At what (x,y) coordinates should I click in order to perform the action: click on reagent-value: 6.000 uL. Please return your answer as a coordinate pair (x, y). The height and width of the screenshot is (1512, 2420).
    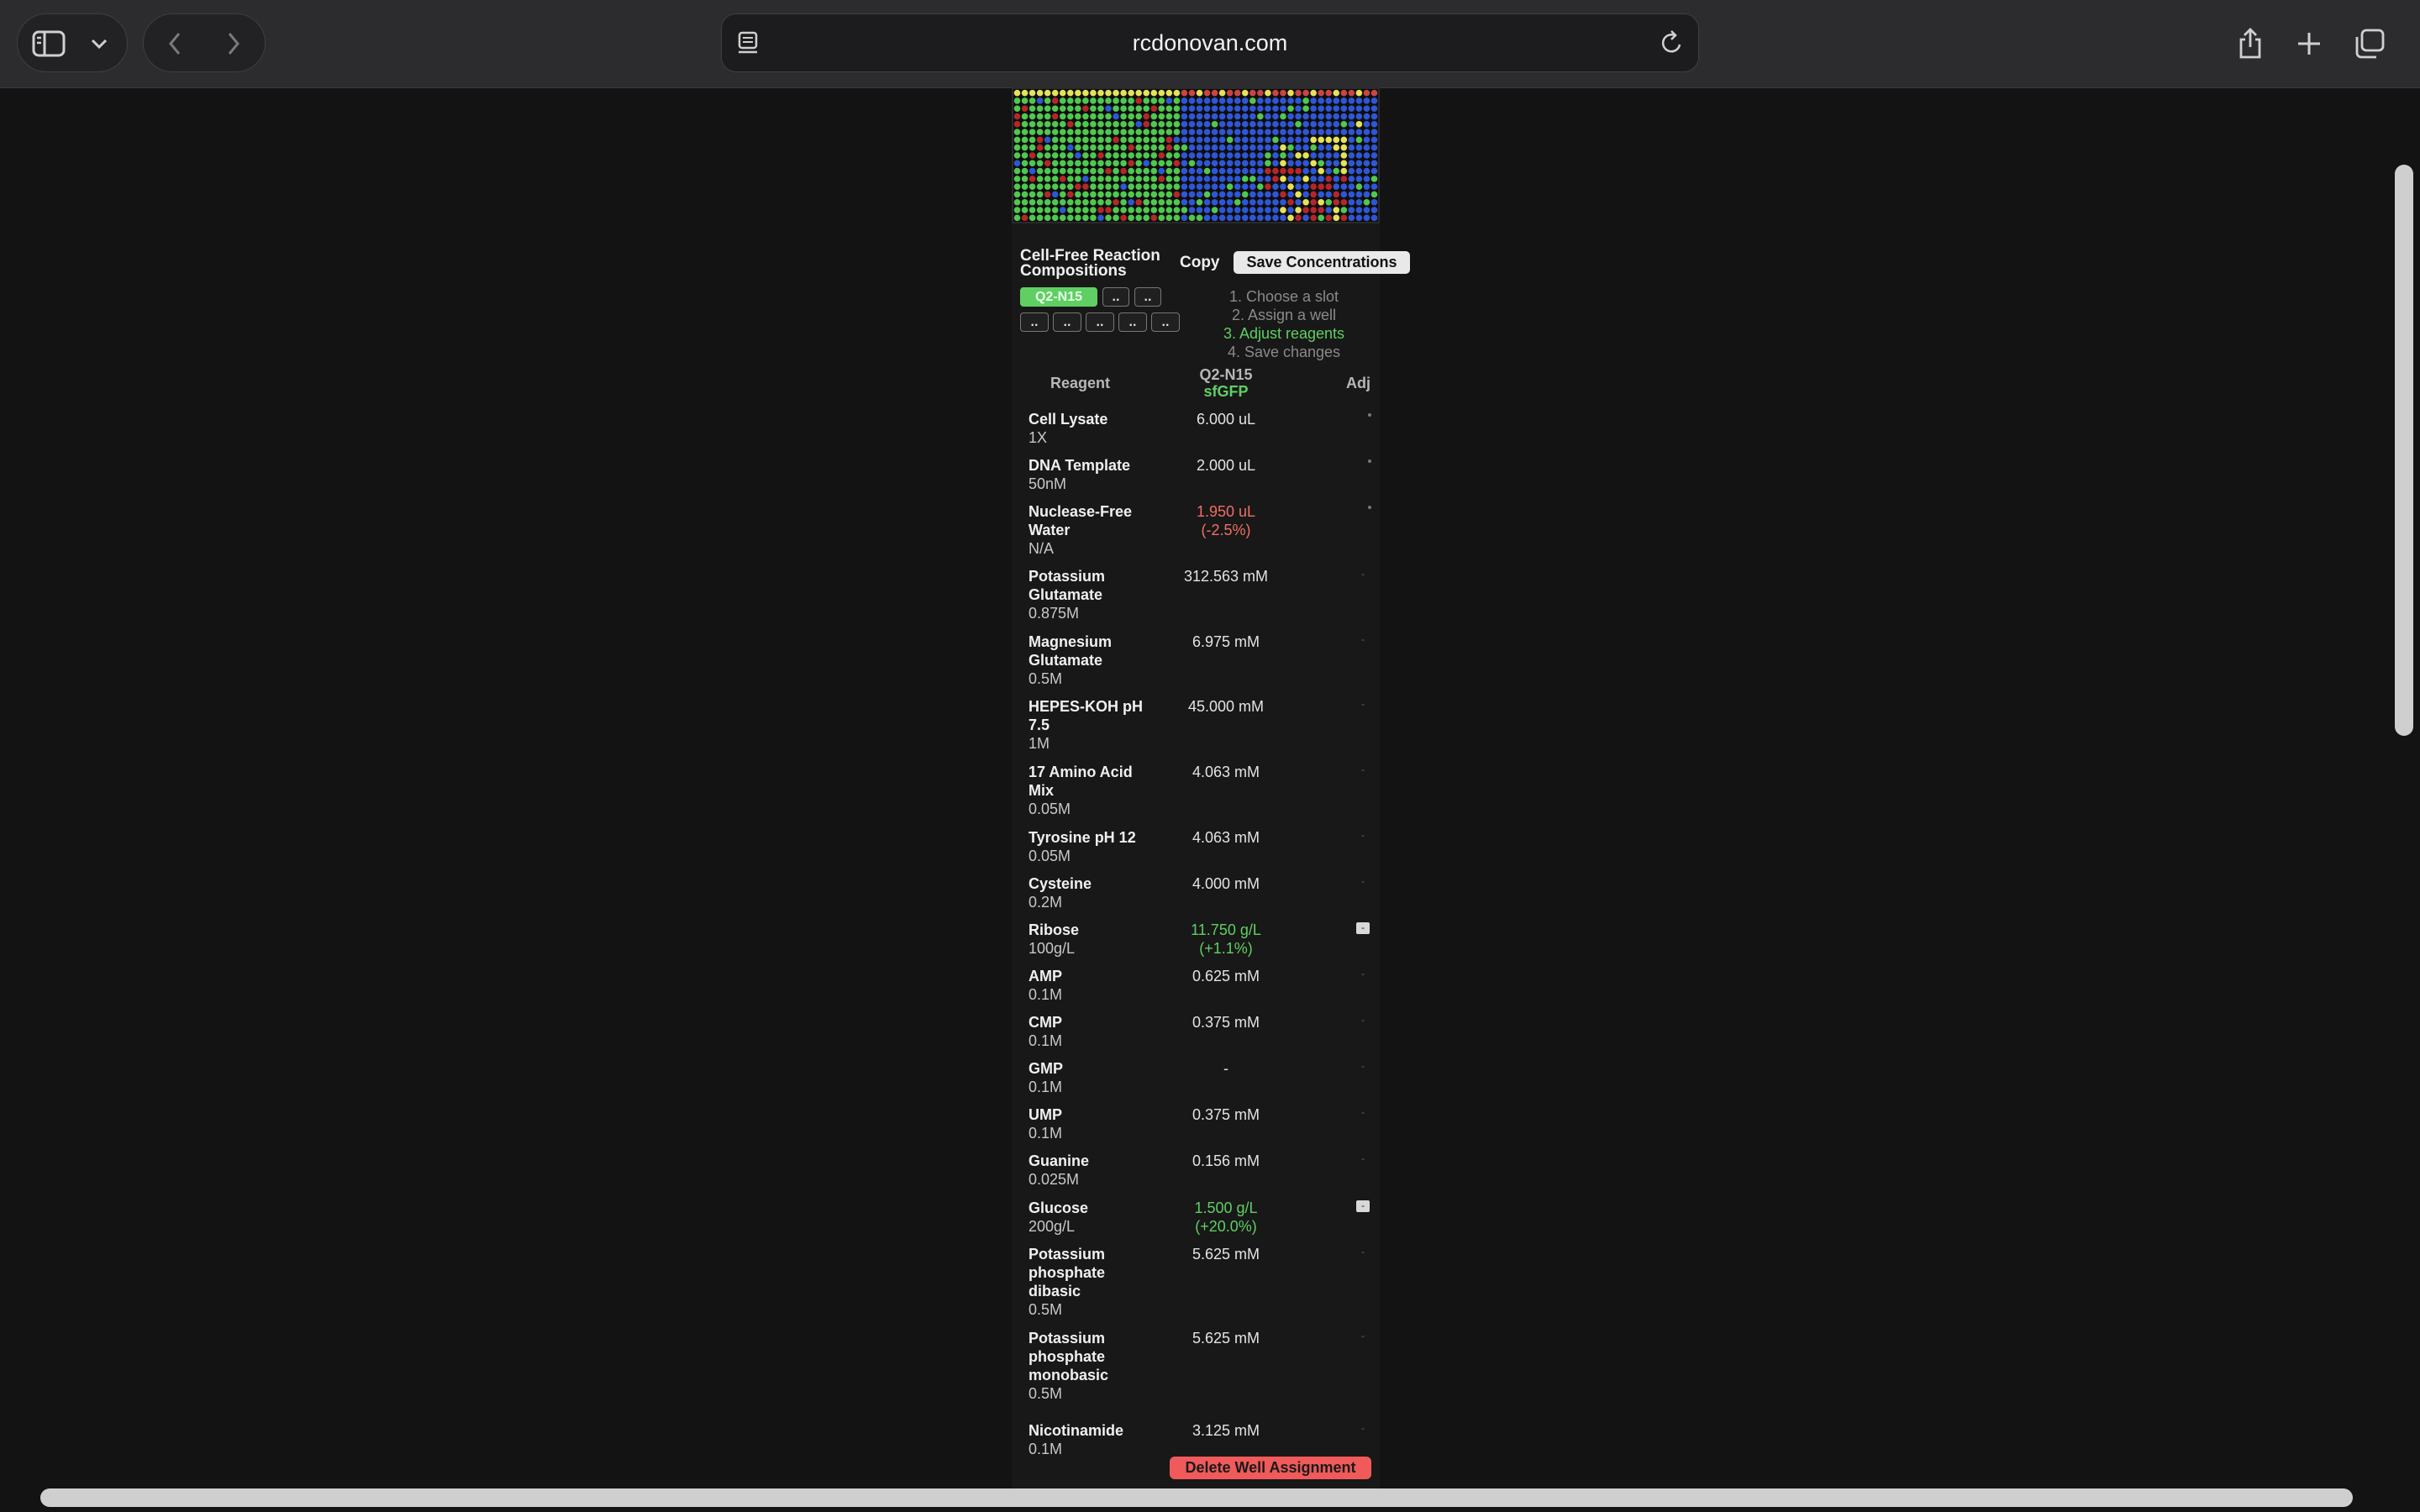
    Looking at the image, I should click on (1226, 419).